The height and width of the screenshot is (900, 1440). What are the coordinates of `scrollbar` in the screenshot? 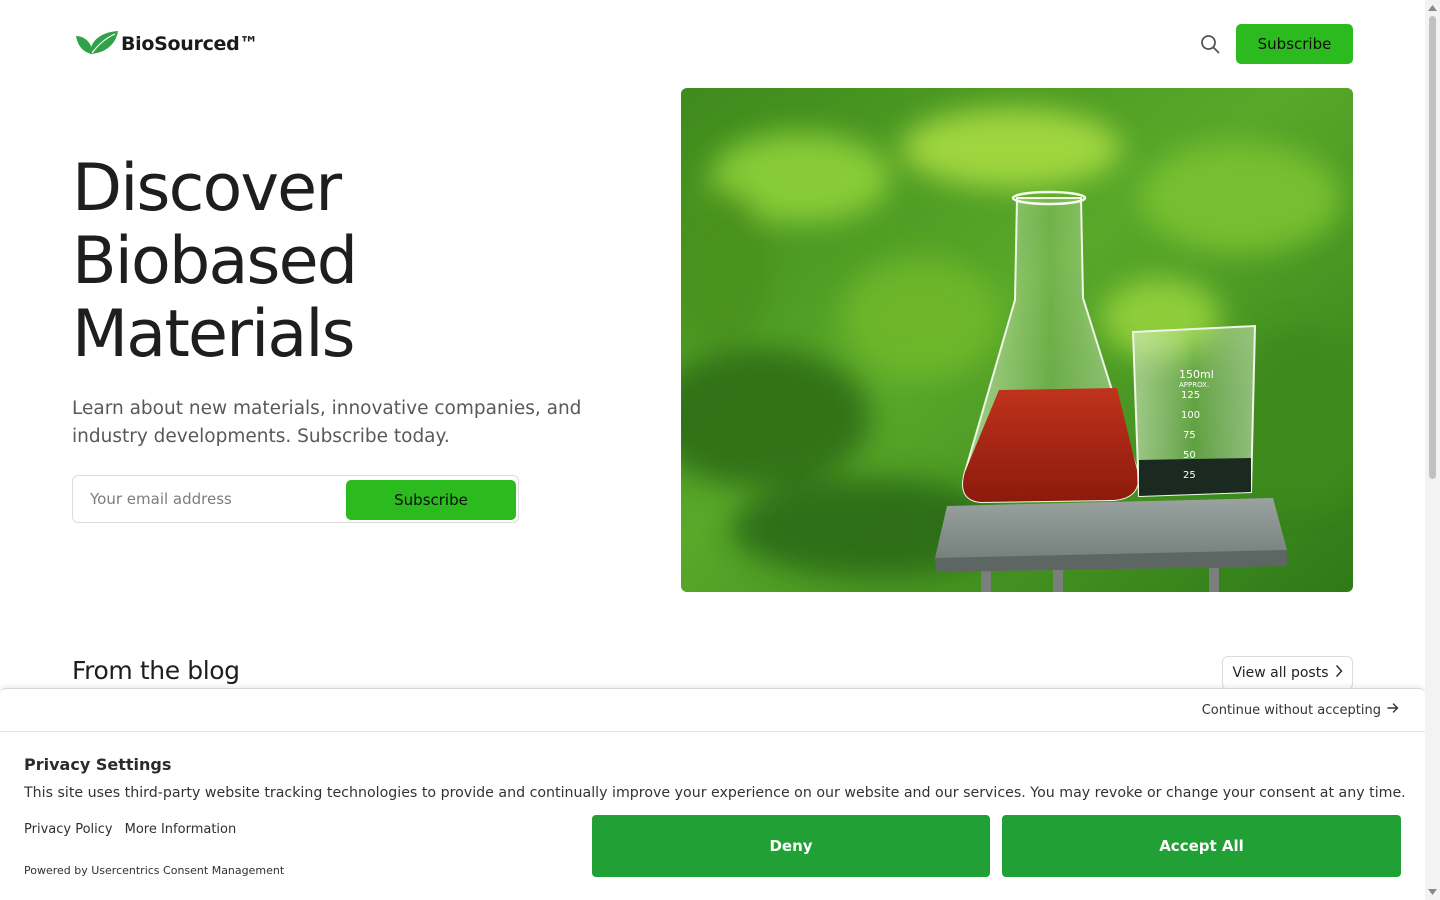 It's located at (1432, 450).